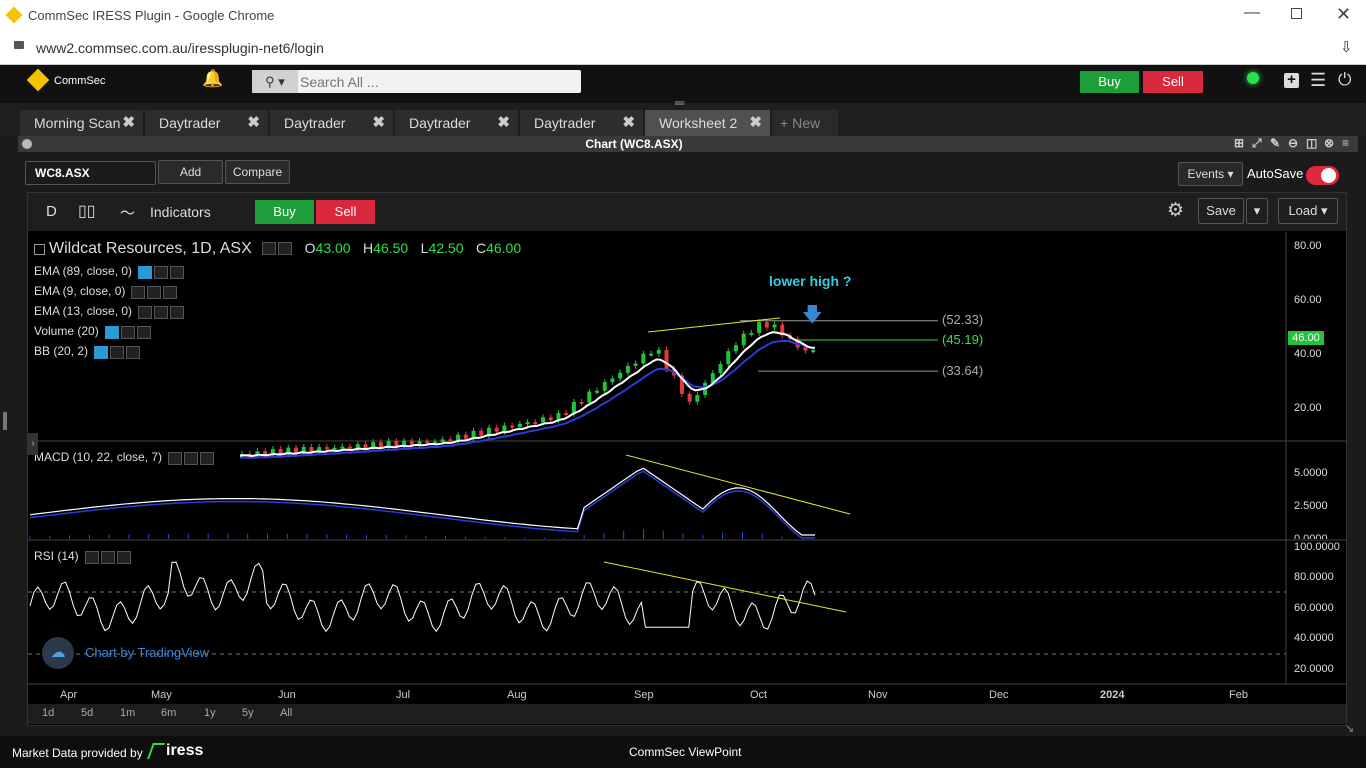  What do you see at coordinates (687, 714) in the screenshot?
I see `range-selector: 1d 5d 1m 6m 1y 5y All` at bounding box center [687, 714].